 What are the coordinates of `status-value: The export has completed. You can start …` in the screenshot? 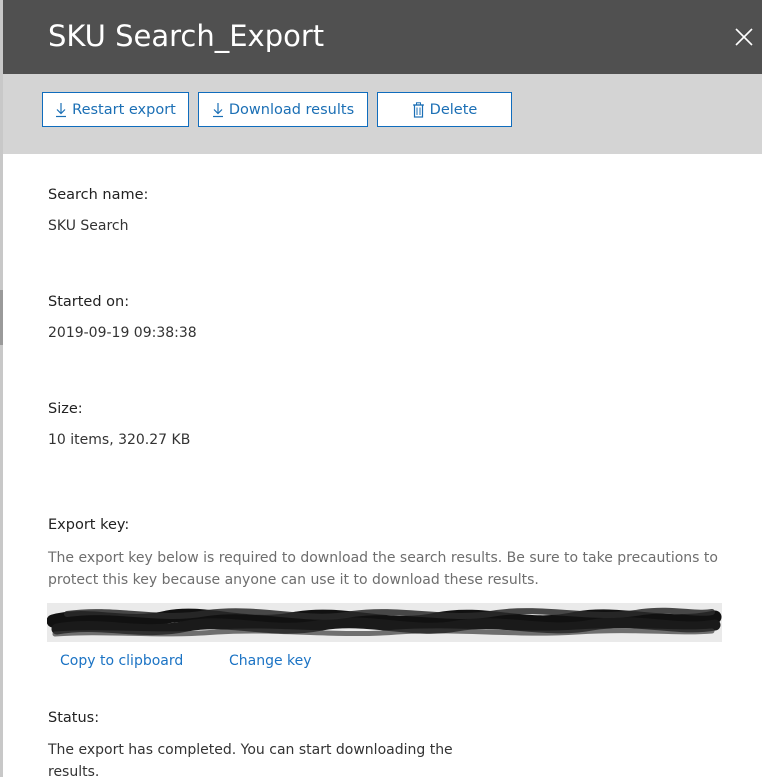 It's located at (250, 761).